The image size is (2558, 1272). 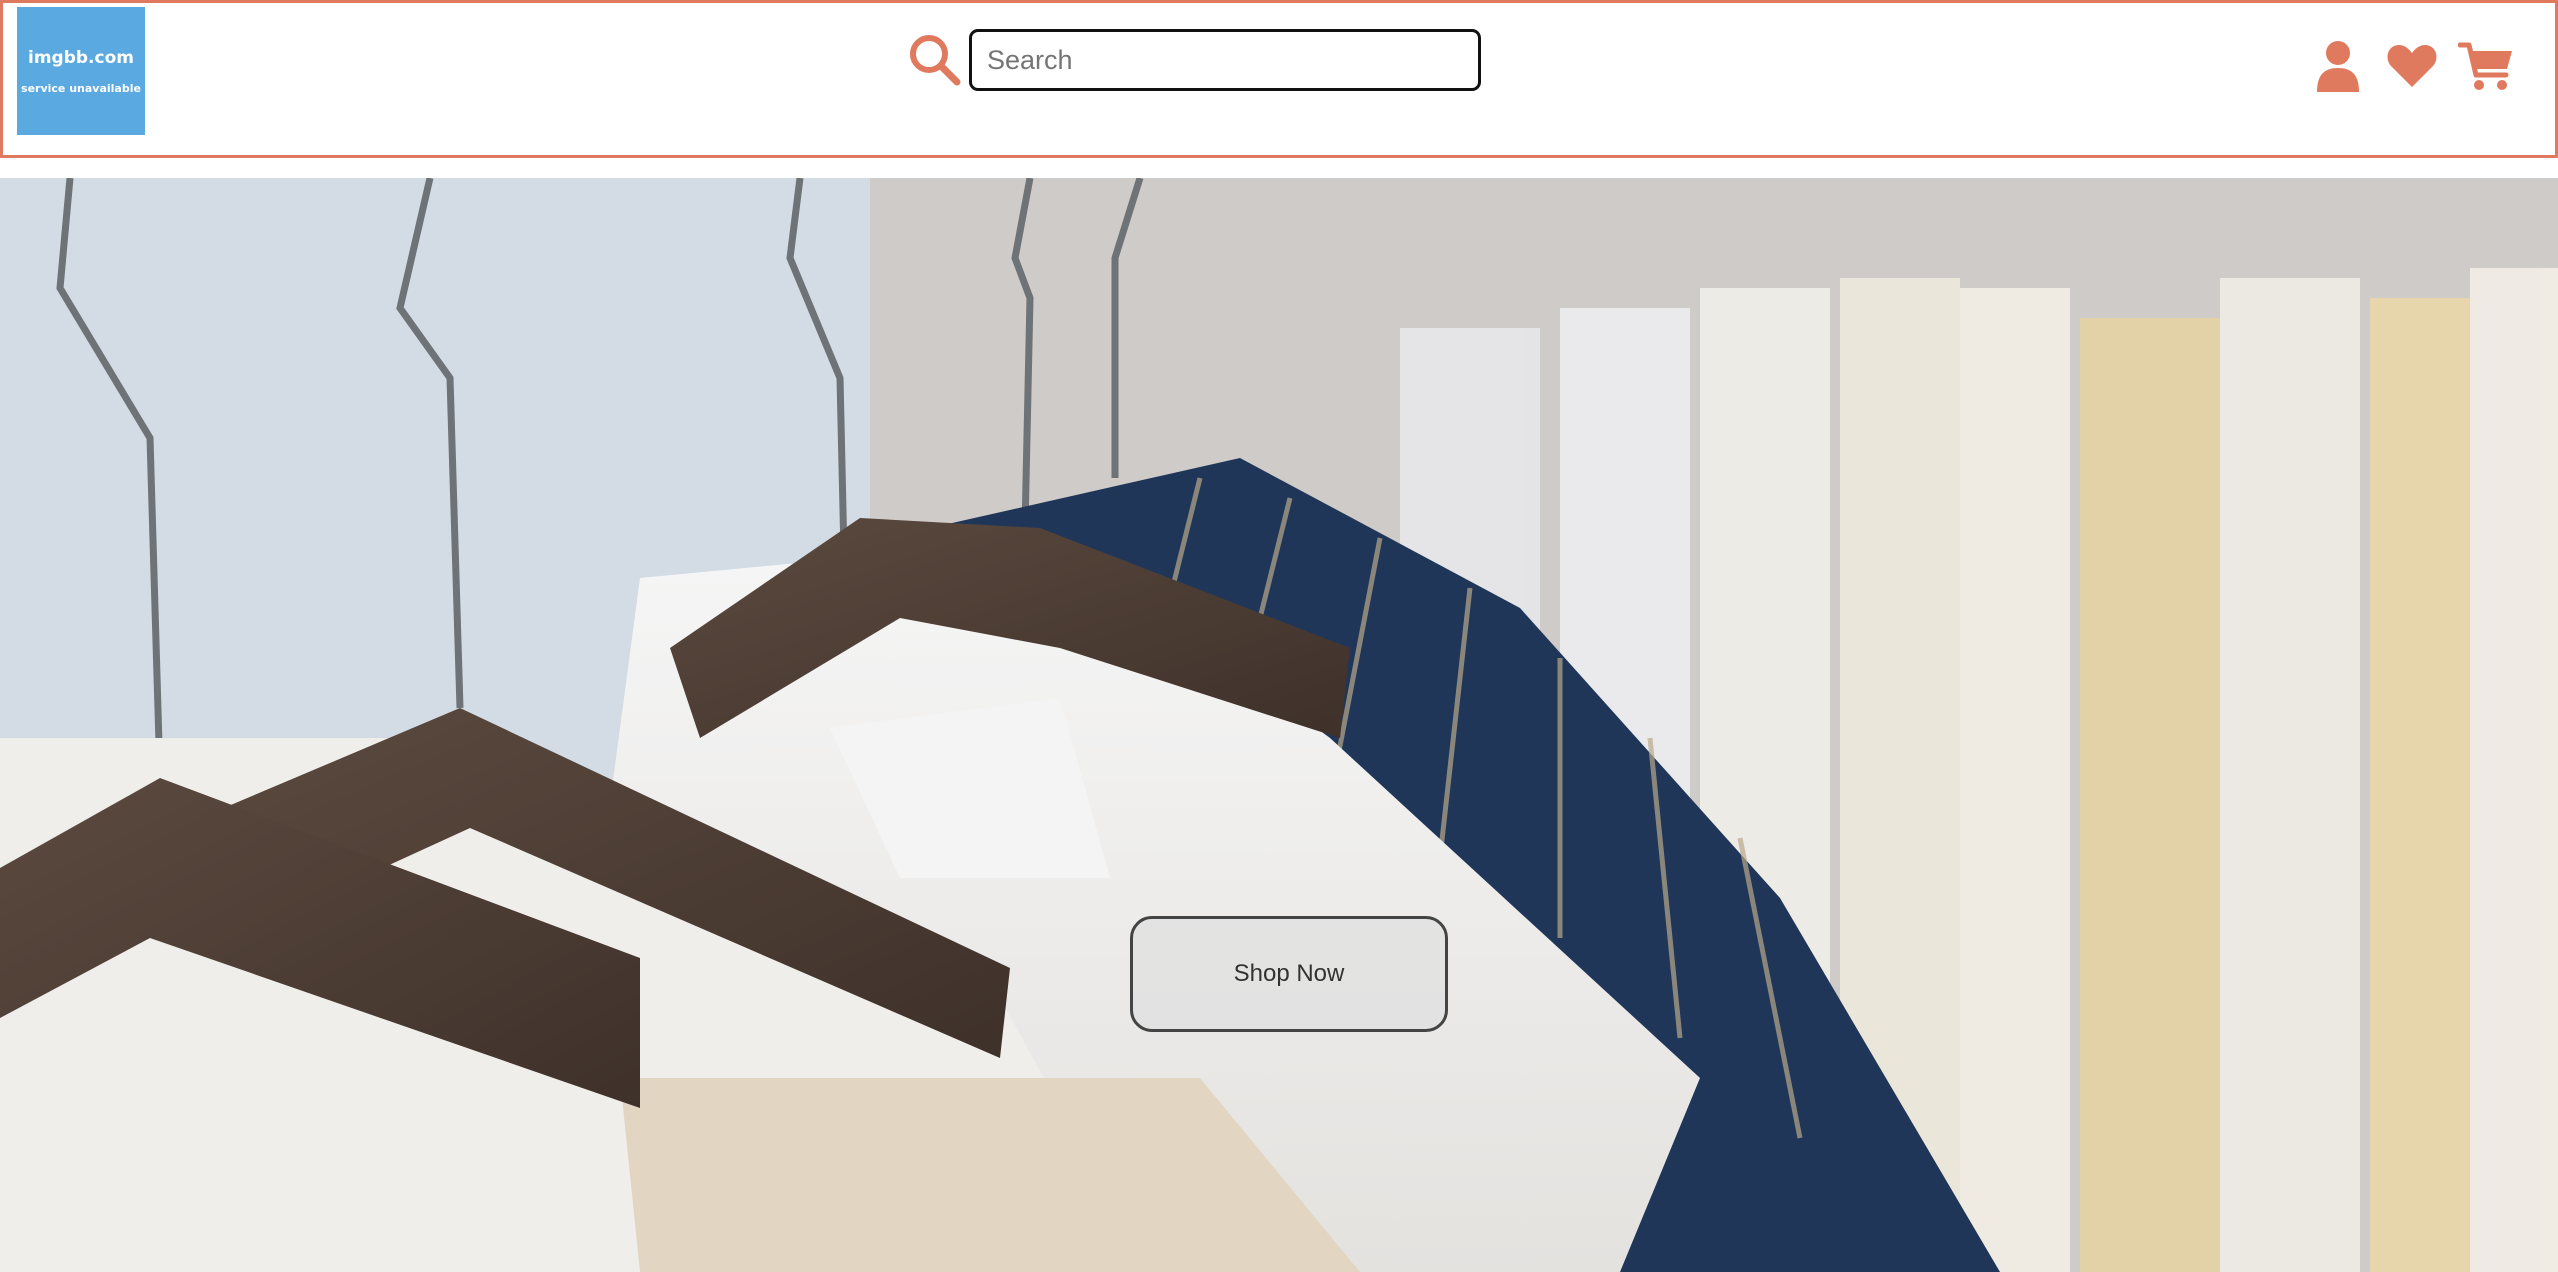 What do you see at coordinates (81, 88) in the screenshot?
I see `logo-subtitle: service unavailable` at bounding box center [81, 88].